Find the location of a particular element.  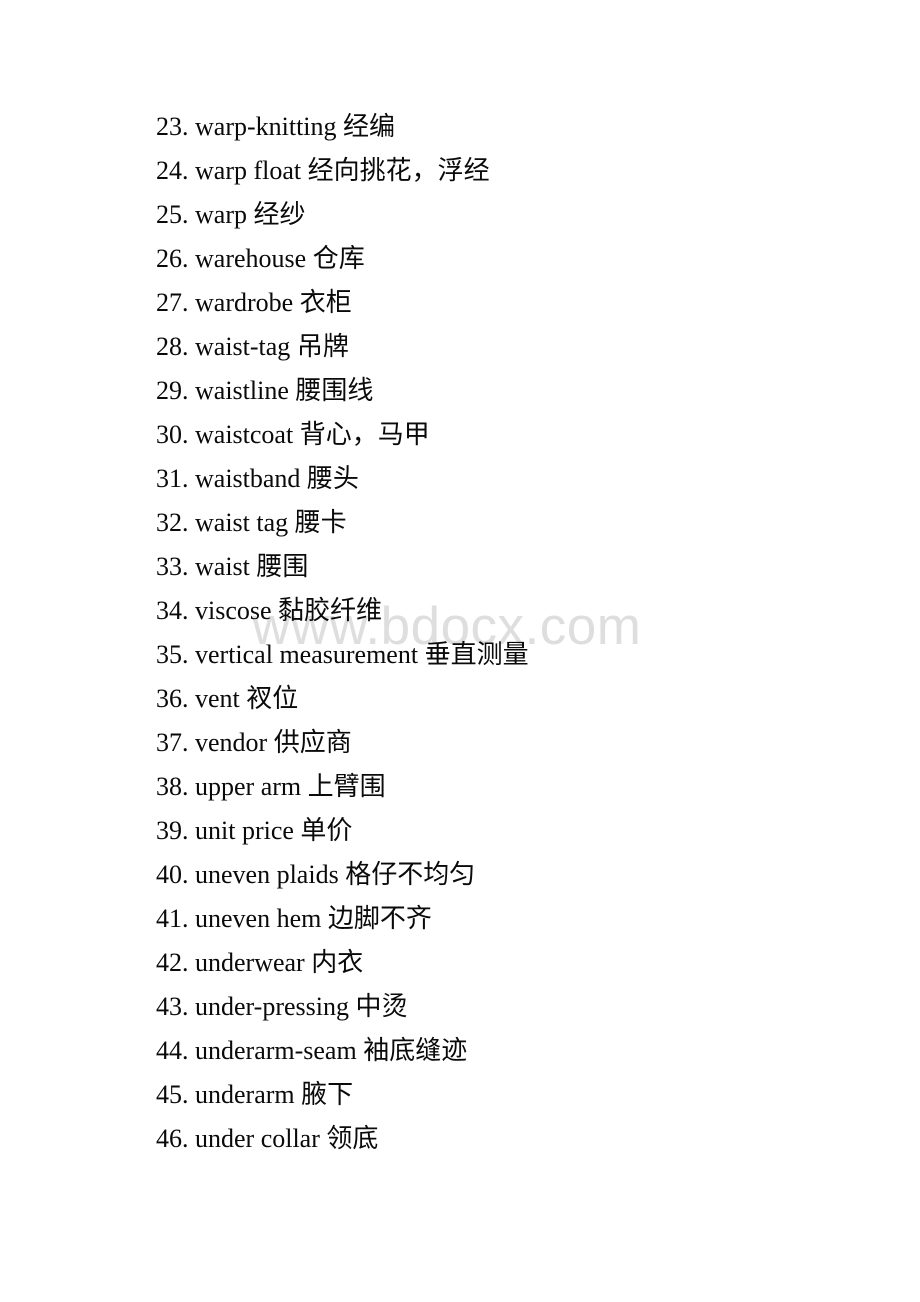

glossary-entry: 23. warp-knitting 经编 is located at coordinates (460, 127).